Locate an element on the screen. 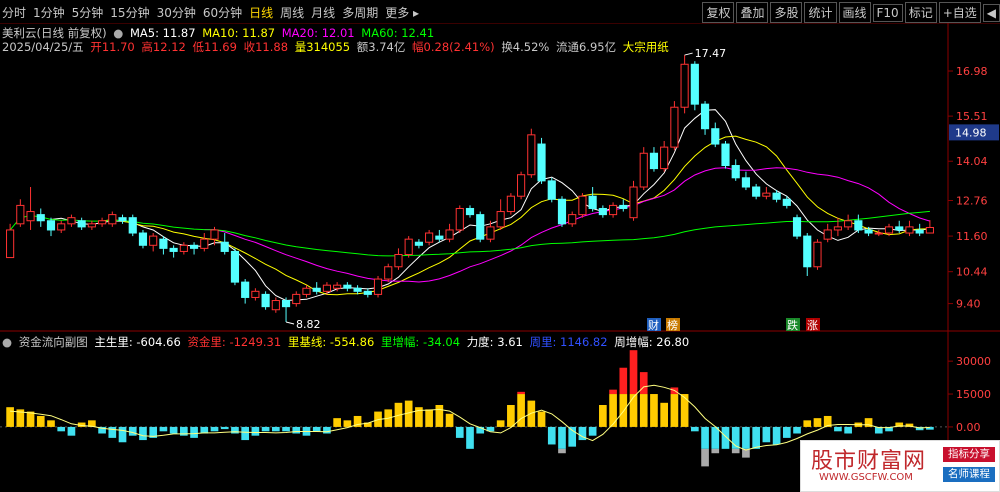 The image size is (1000, 492). event-tag-0: 财 is located at coordinates (653, 325).